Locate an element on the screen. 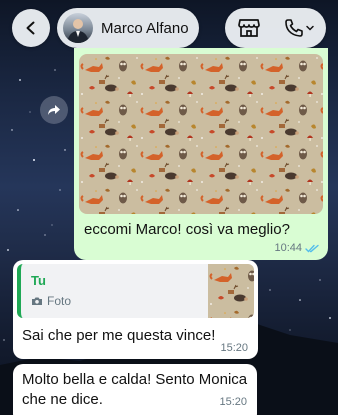  quoted-type-label: Foto is located at coordinates (59, 301).